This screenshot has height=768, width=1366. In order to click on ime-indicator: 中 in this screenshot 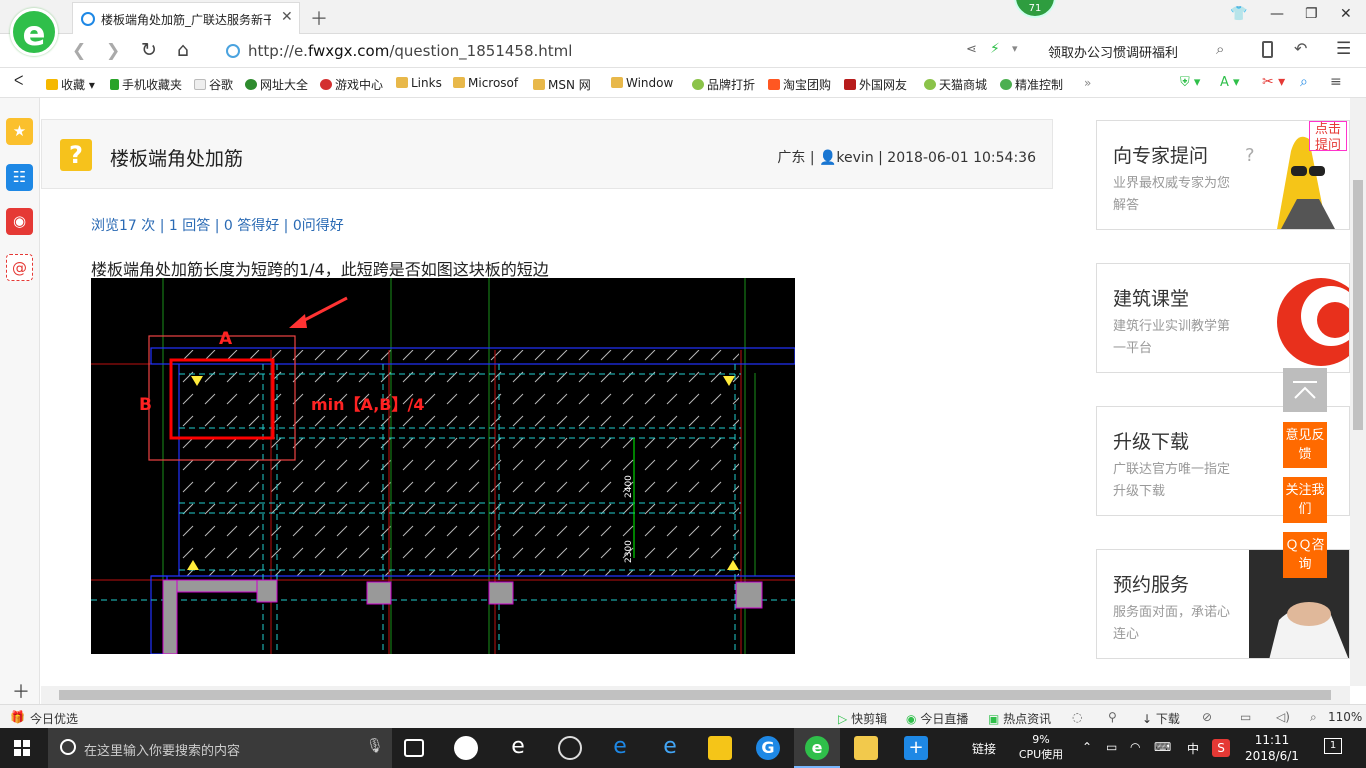, I will do `click(1193, 748)`.